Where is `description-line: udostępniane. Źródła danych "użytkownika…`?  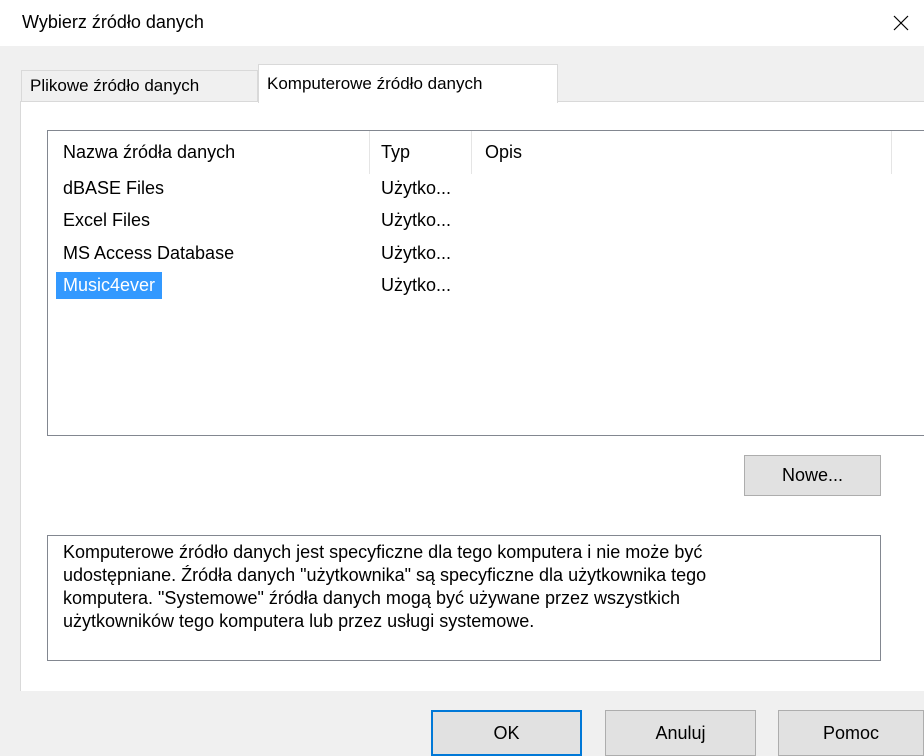
description-line: udostępniane. Źródła danych "użytkownika… is located at coordinates (385, 575).